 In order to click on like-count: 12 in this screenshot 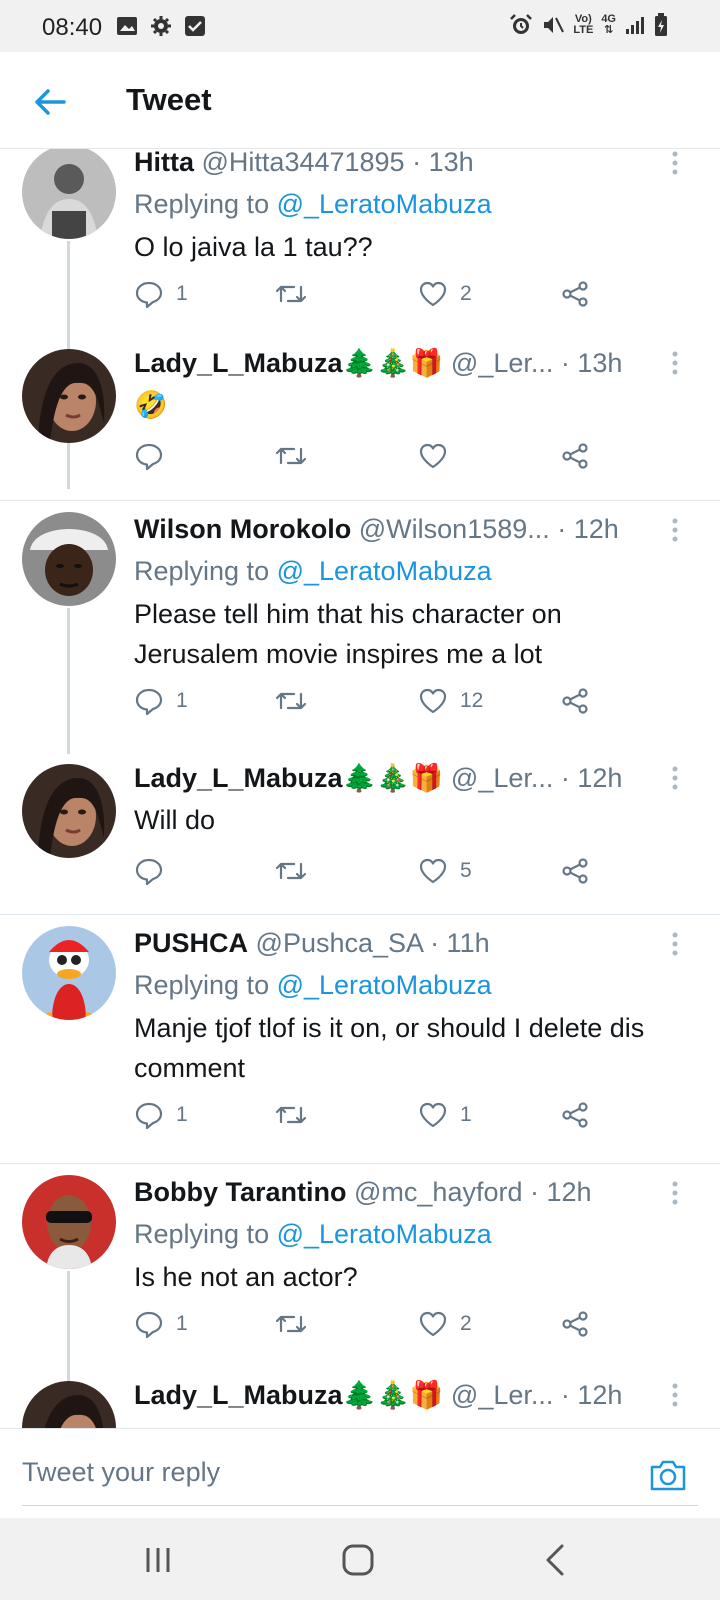, I will do `click(472, 700)`.